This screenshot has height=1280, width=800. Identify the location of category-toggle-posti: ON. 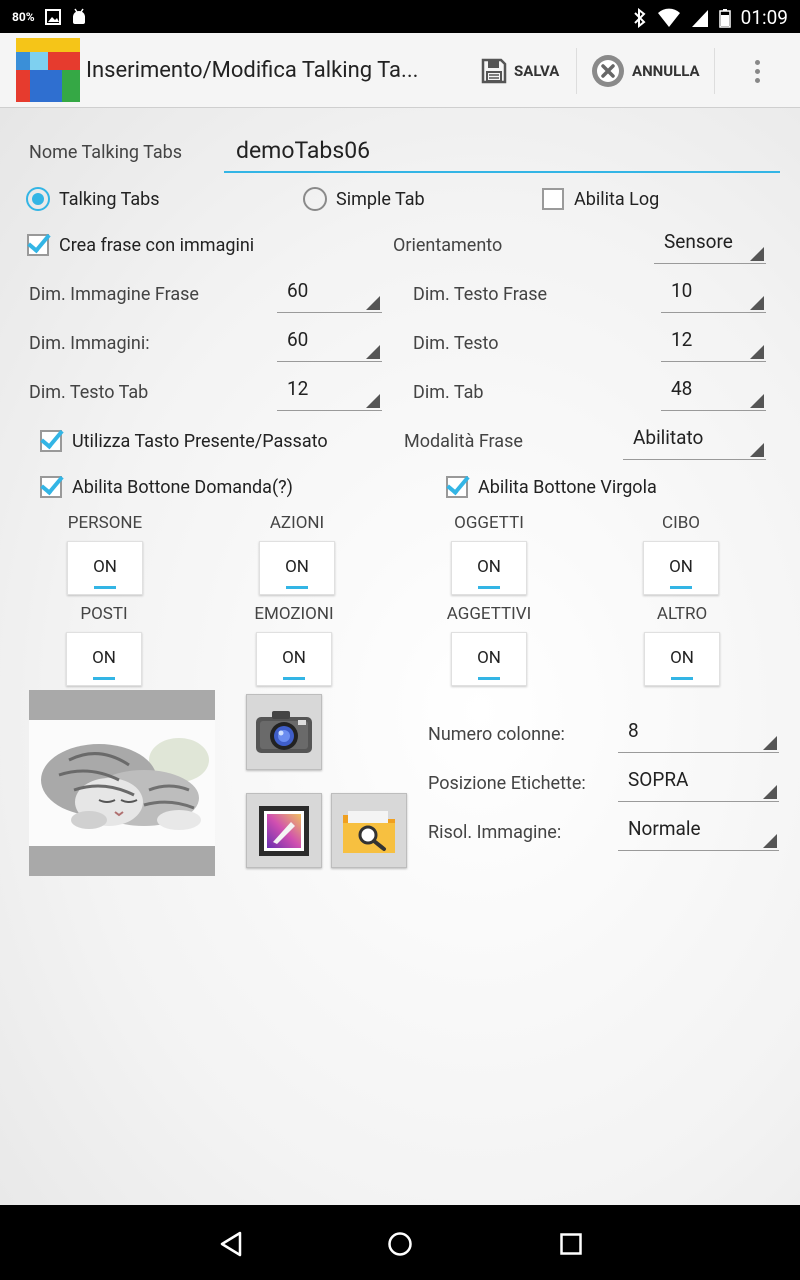
(104, 659).